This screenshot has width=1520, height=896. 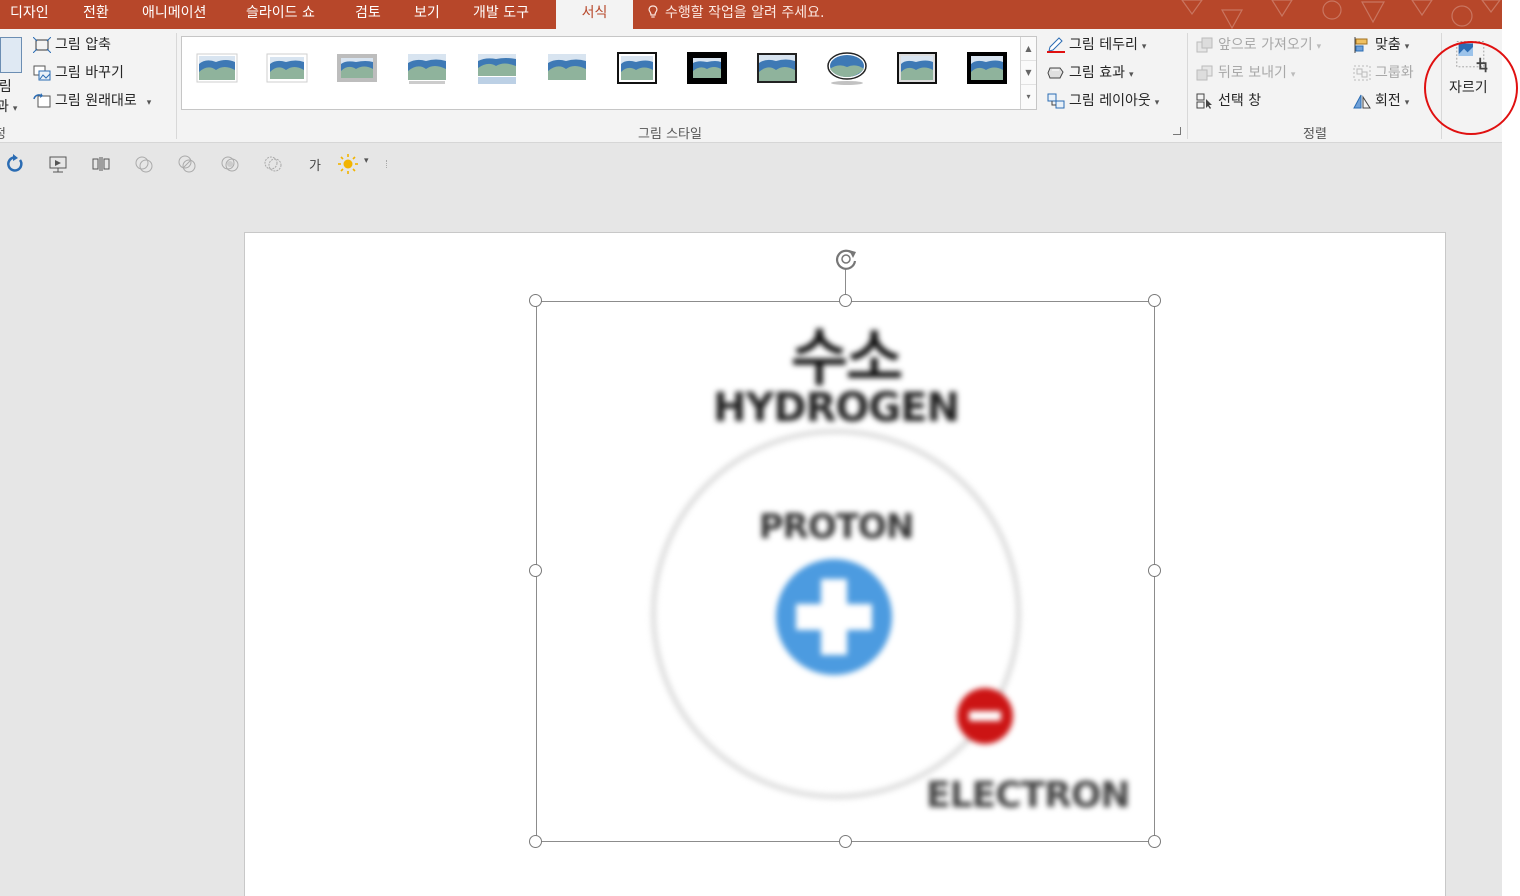 I want to click on resize-handle-top-left, so click(x=535, y=300).